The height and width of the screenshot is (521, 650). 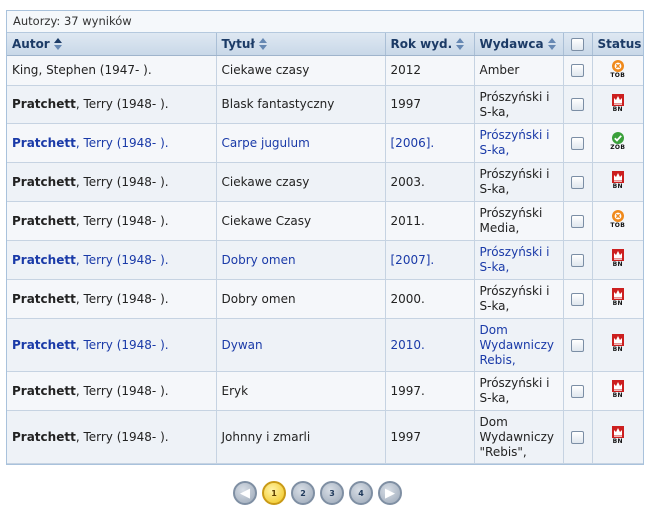 I want to click on year-cell: 2012, so click(x=430, y=70).